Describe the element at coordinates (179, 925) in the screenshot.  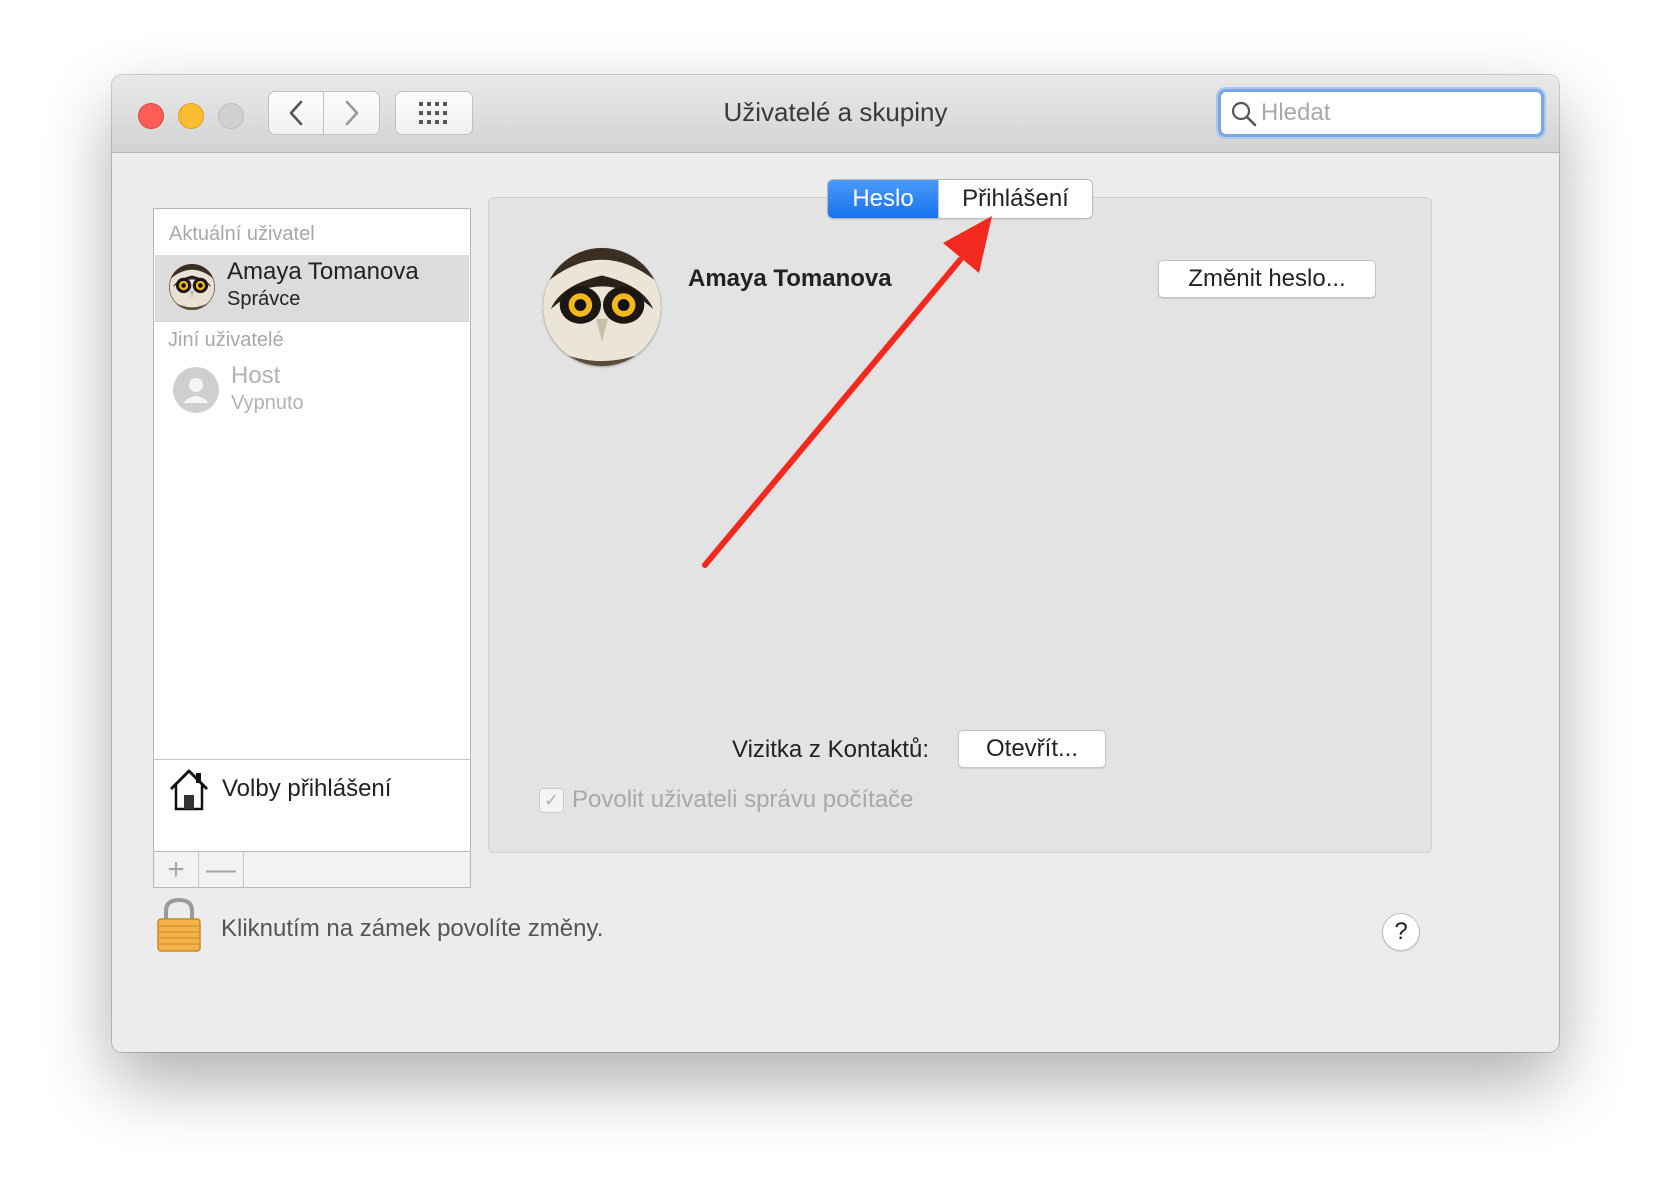
I see `lock-icon` at that location.